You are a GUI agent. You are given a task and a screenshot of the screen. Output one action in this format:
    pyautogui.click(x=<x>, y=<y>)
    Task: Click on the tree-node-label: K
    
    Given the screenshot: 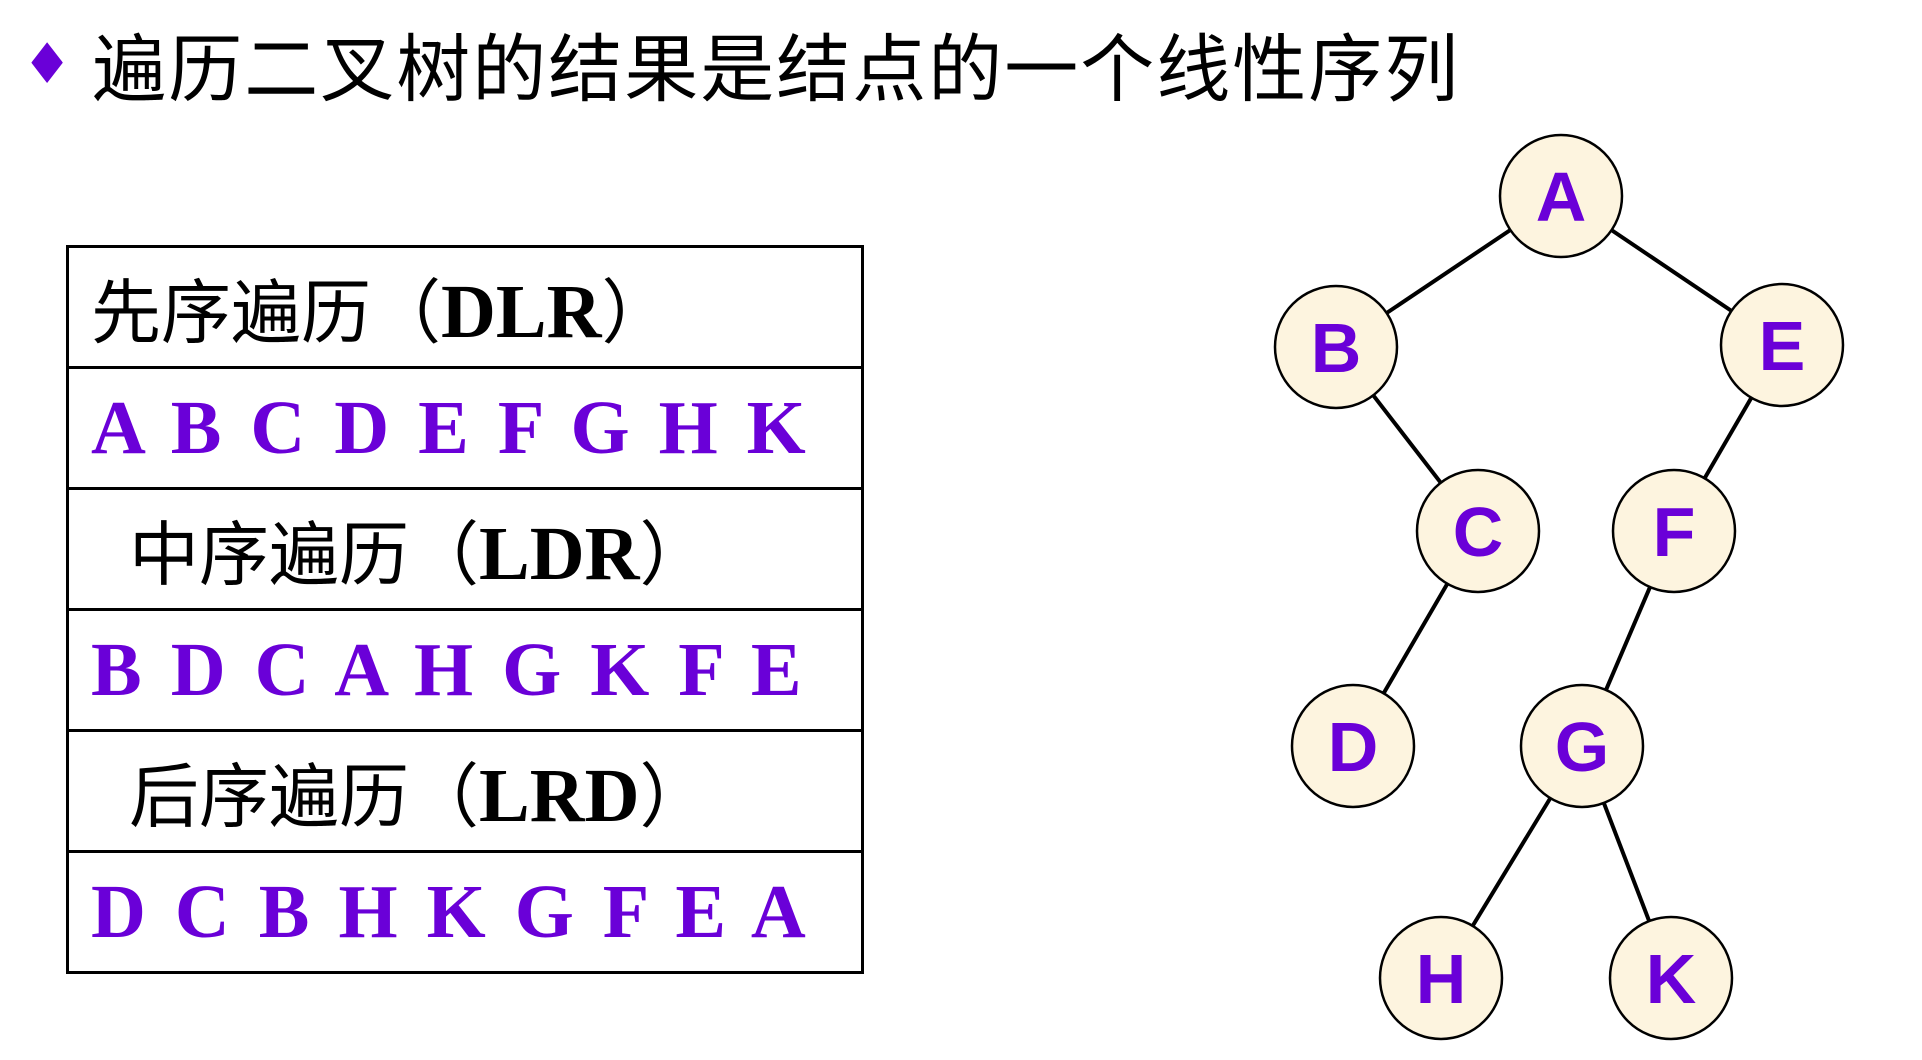 What is the action you would take?
    pyautogui.click(x=1671, y=979)
    